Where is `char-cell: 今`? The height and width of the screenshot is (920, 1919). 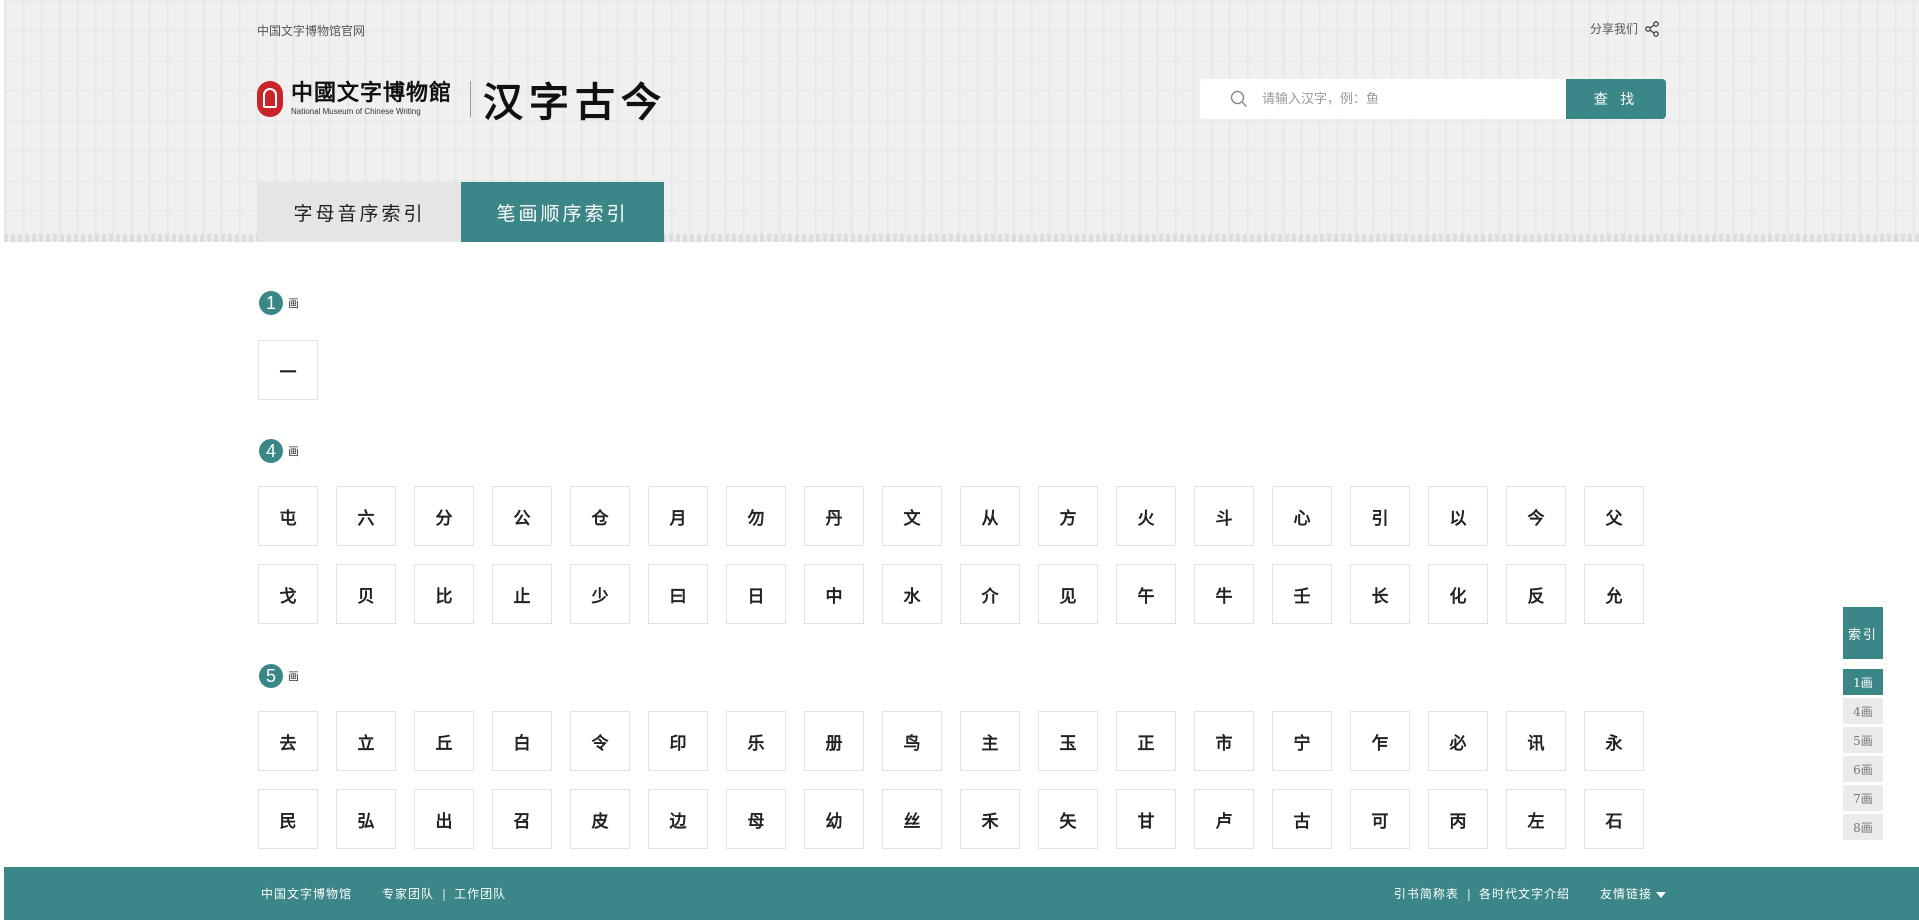
char-cell: 今 is located at coordinates (1536, 516).